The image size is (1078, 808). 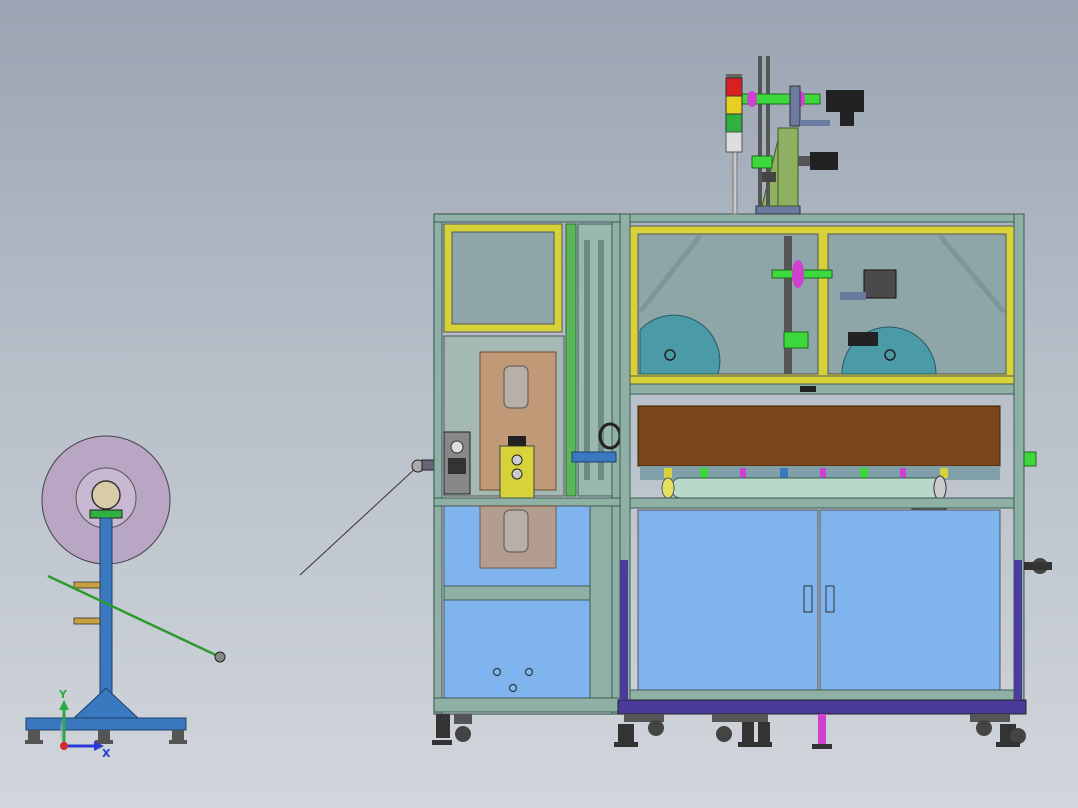 I want to click on signal-light-green, so click(x=734, y=123).